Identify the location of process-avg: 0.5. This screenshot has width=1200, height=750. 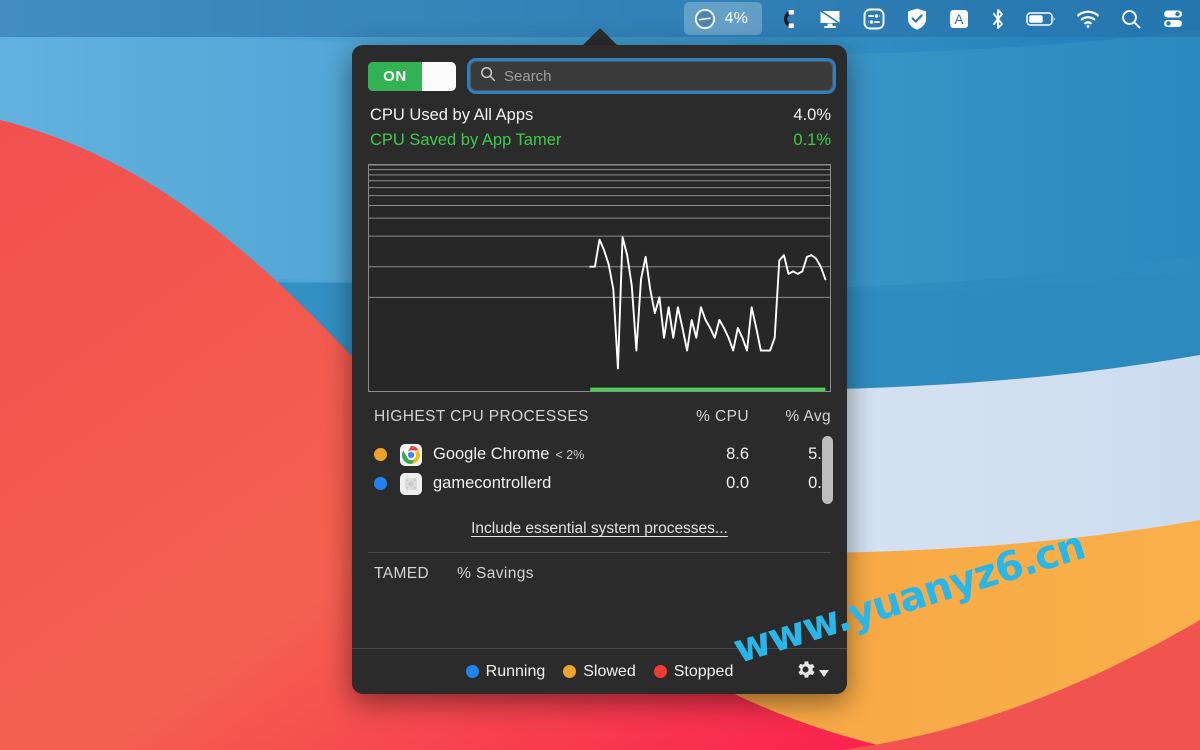
(819, 483).